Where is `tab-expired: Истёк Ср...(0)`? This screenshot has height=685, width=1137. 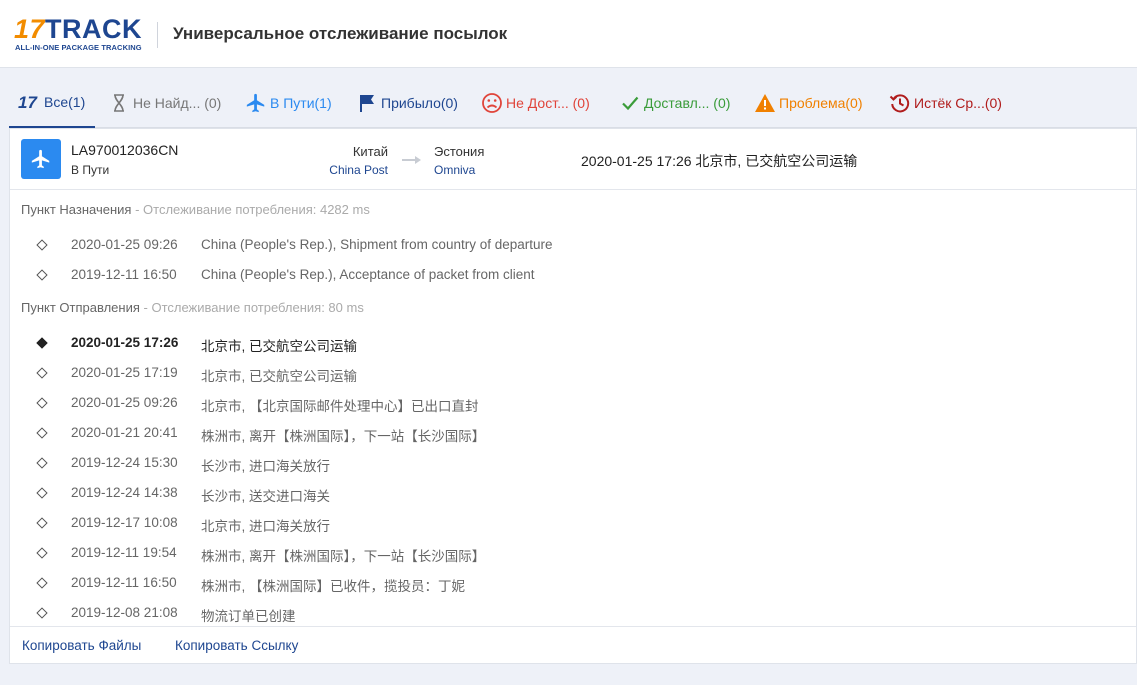
tab-expired: Истёк Ср...(0) is located at coordinates (945, 103).